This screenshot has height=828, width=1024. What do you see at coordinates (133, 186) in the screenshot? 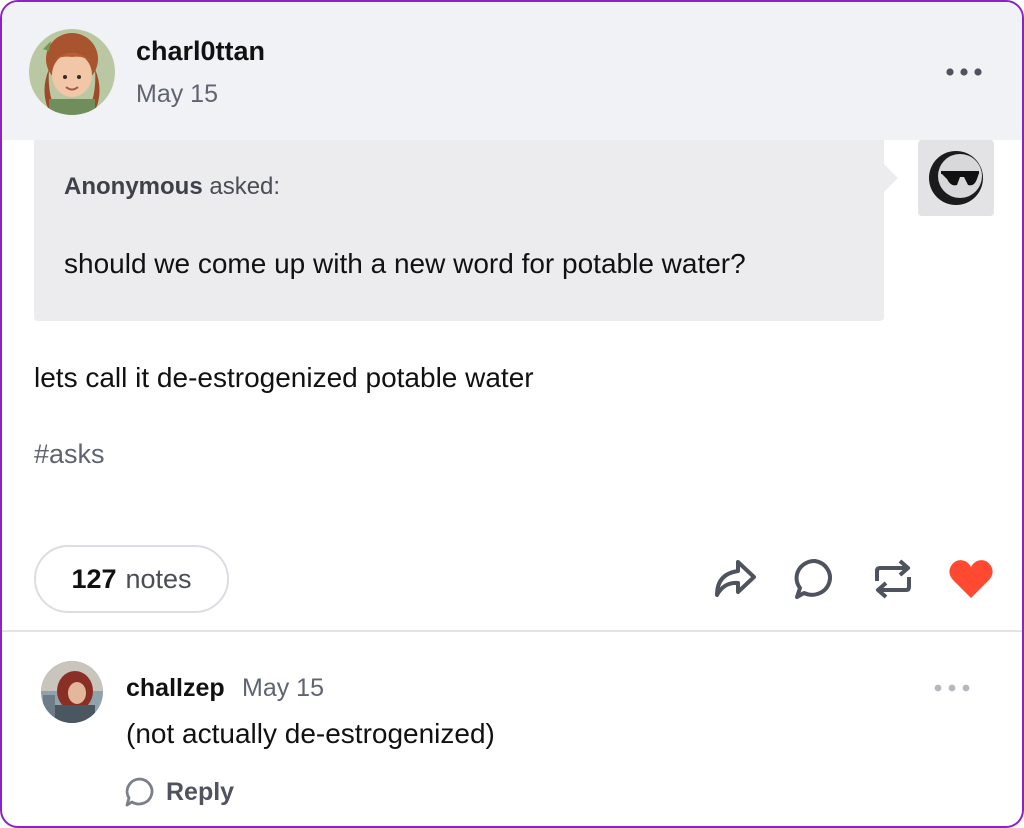
I see `asker-name: Anonymous` at bounding box center [133, 186].